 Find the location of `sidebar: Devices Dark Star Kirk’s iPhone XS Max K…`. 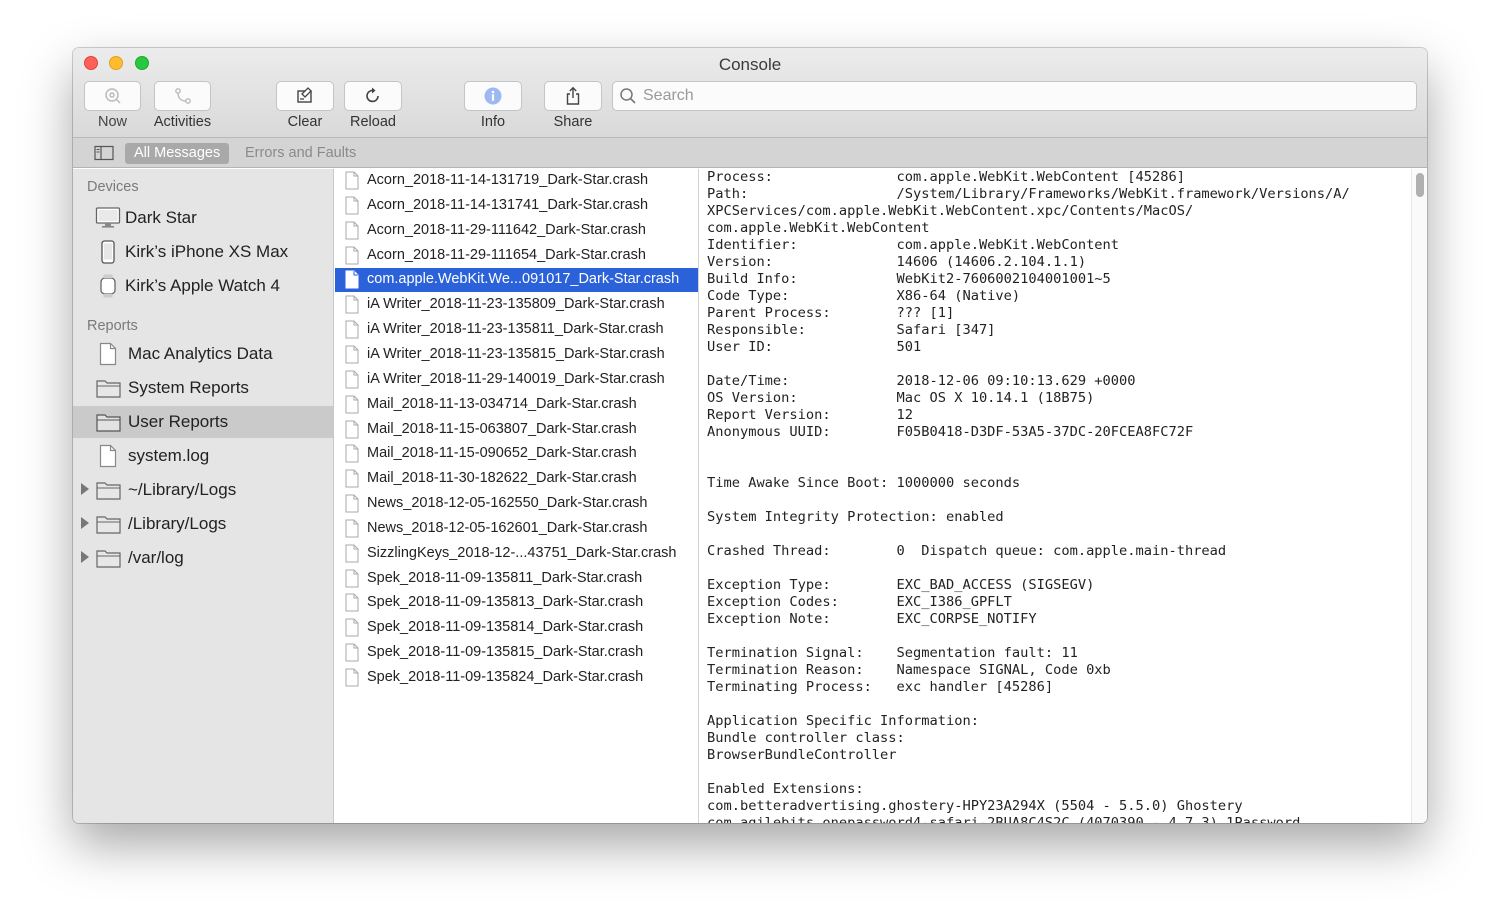

sidebar: Devices Dark Star Kirk’s iPhone XS Max K… is located at coordinates (203, 496).